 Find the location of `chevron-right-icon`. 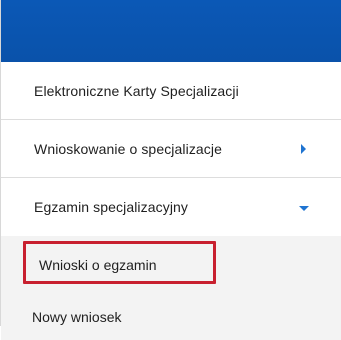

chevron-right-icon is located at coordinates (303, 148).